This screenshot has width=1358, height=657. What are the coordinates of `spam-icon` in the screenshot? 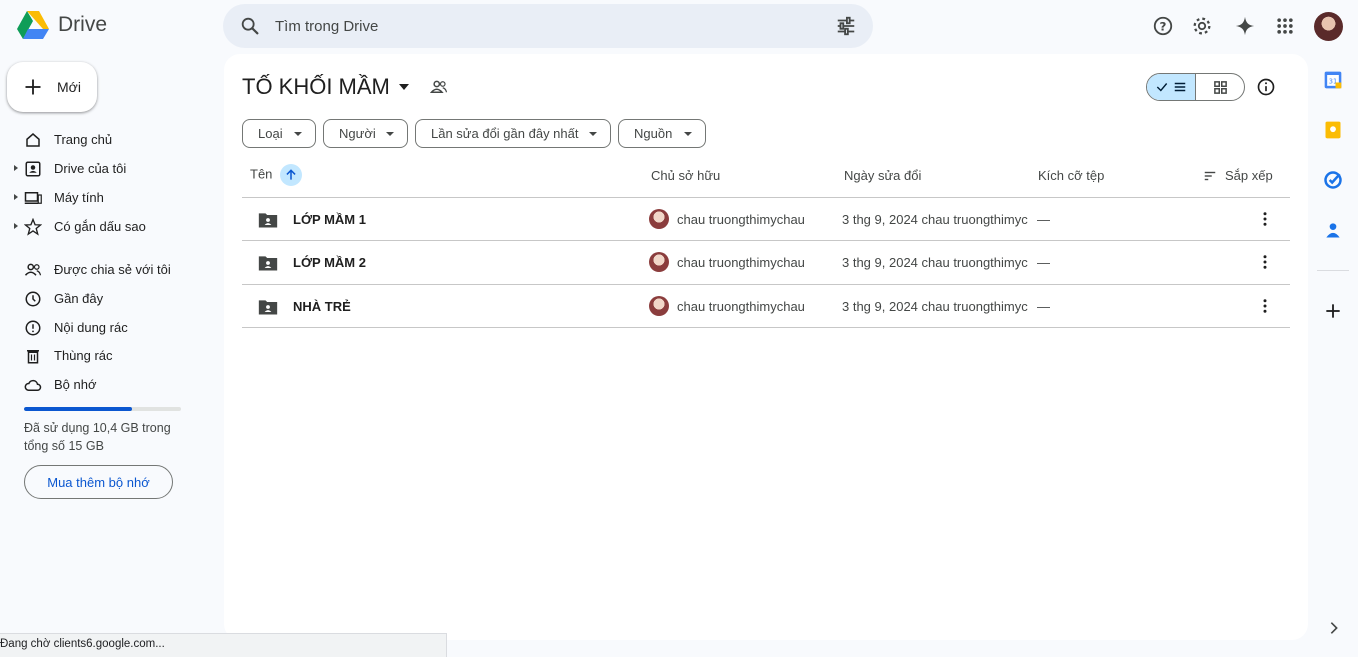 It's located at (33, 328).